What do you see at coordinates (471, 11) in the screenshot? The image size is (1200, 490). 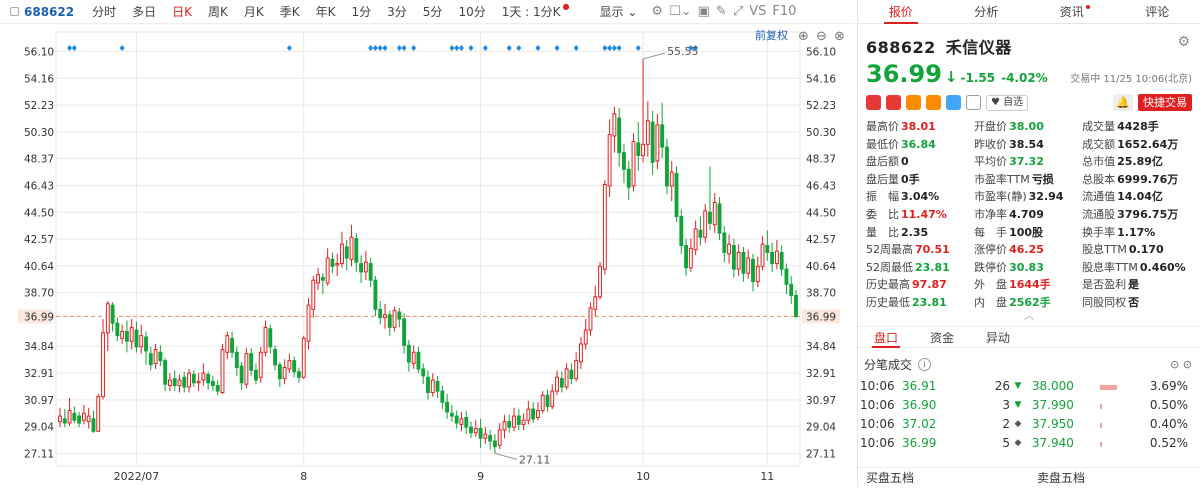 I see `period-10: 10分` at bounding box center [471, 11].